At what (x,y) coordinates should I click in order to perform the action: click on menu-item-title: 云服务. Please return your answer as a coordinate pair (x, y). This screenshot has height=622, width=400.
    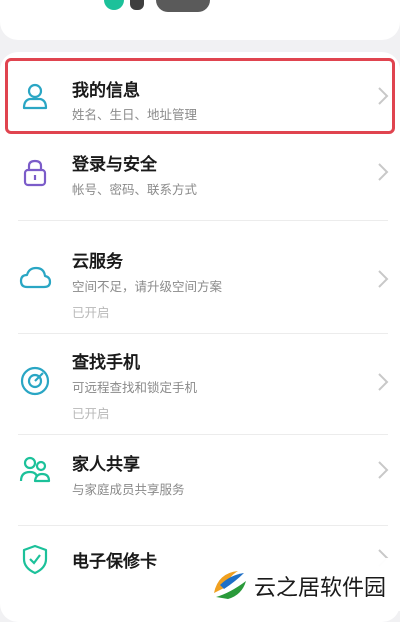
    Looking at the image, I should click on (97, 262).